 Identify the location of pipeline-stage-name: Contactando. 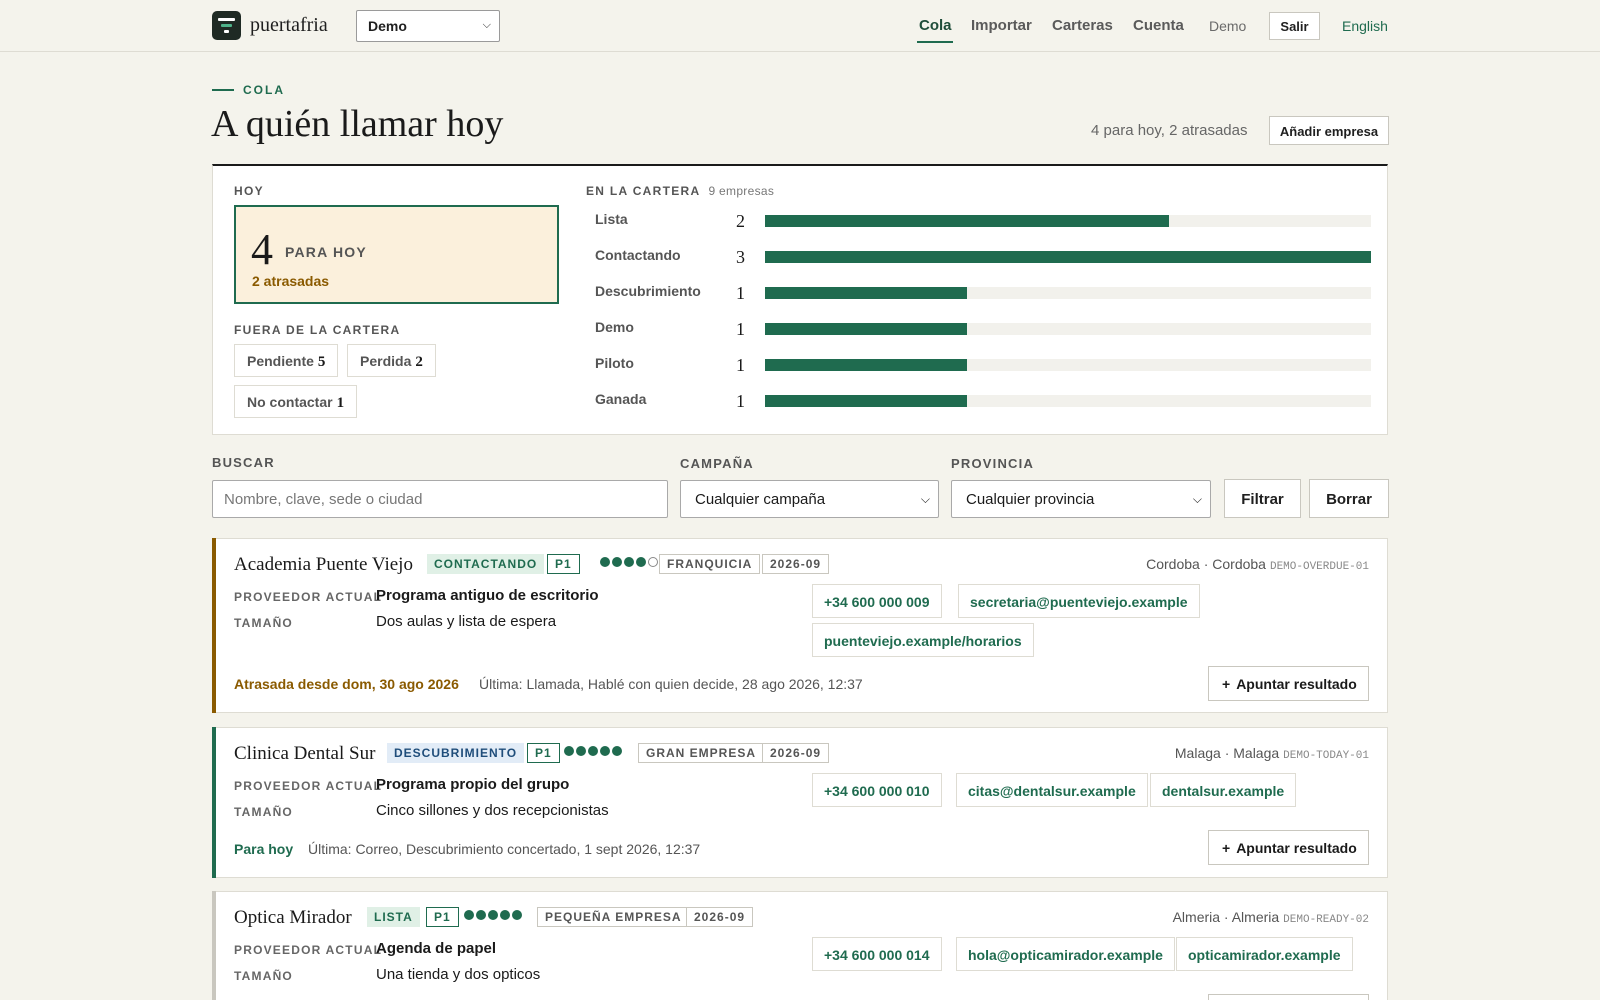
(638, 255).